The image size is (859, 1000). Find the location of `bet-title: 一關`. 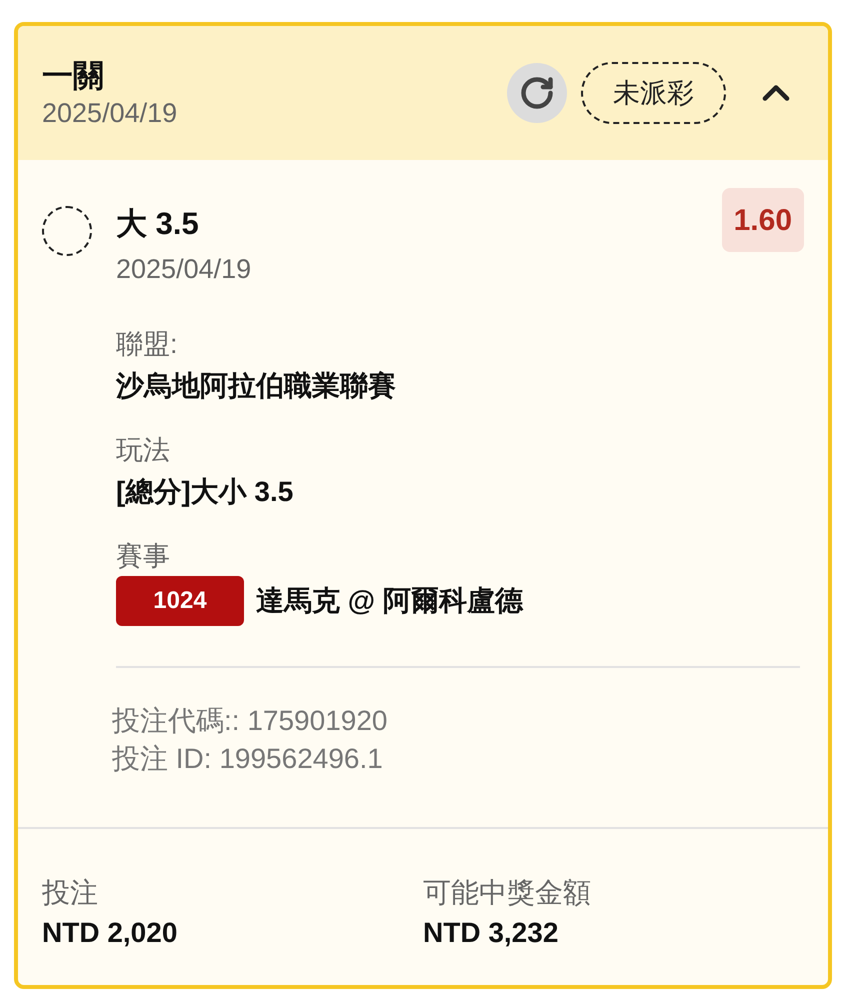

bet-title: 一關 is located at coordinates (73, 76).